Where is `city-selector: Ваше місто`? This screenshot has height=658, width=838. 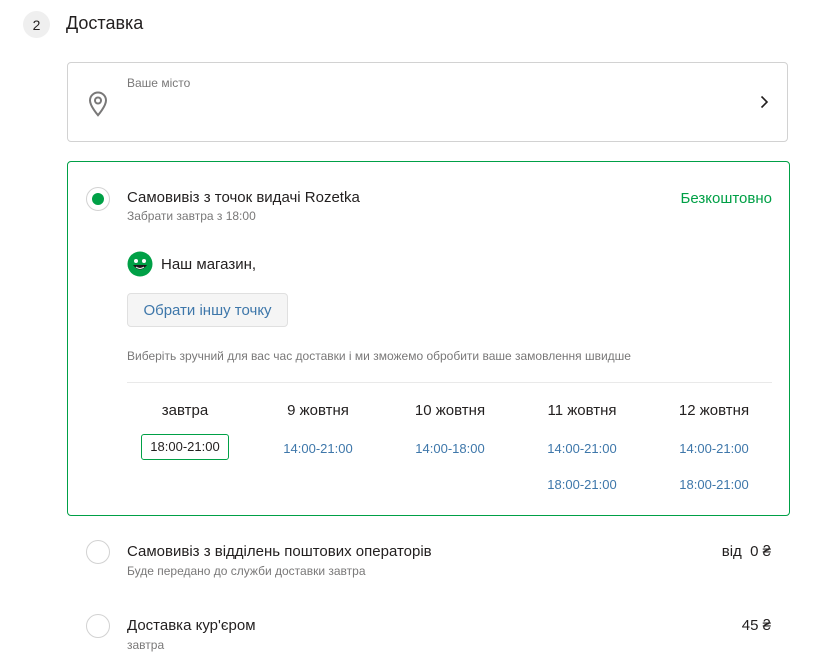 city-selector: Ваше місто is located at coordinates (427, 102).